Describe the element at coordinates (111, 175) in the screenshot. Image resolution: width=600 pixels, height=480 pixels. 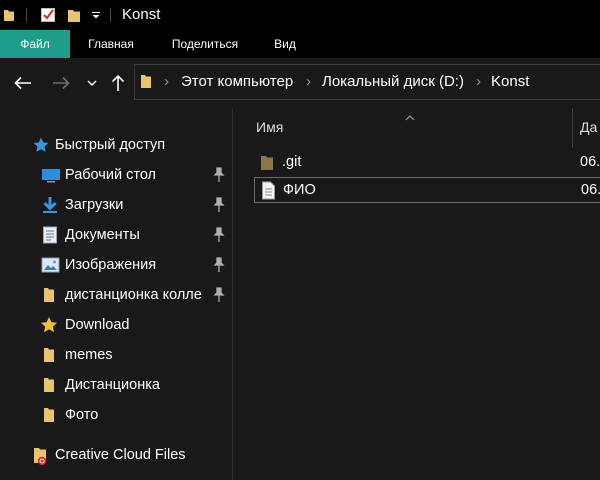
I see `sidebar-item-label: Рабочий стол` at that location.